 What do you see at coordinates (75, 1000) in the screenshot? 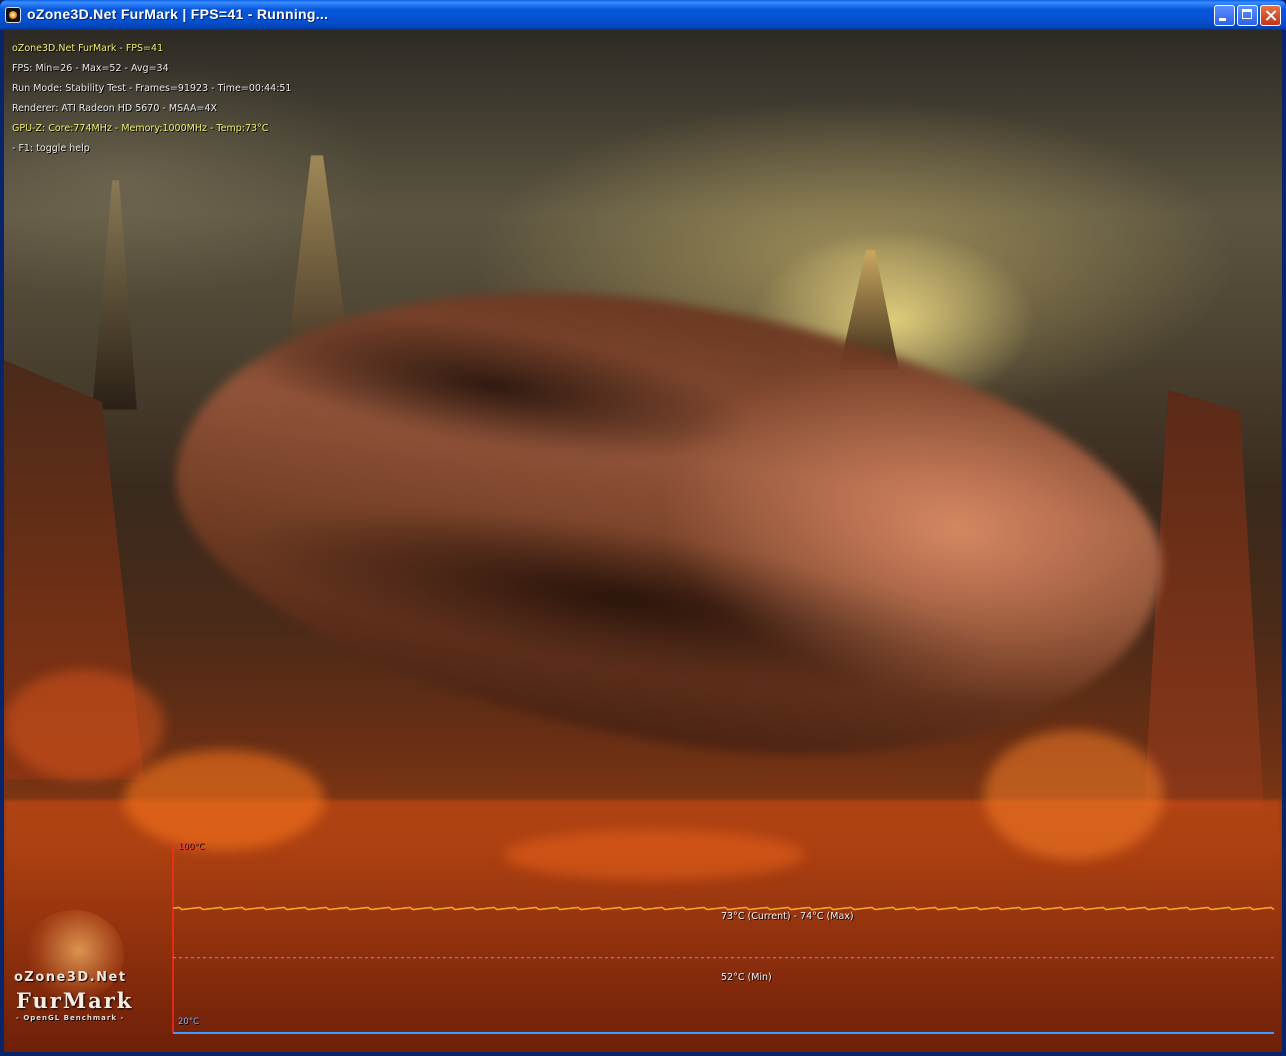
I see `logo-furmark-text: FurMark` at bounding box center [75, 1000].